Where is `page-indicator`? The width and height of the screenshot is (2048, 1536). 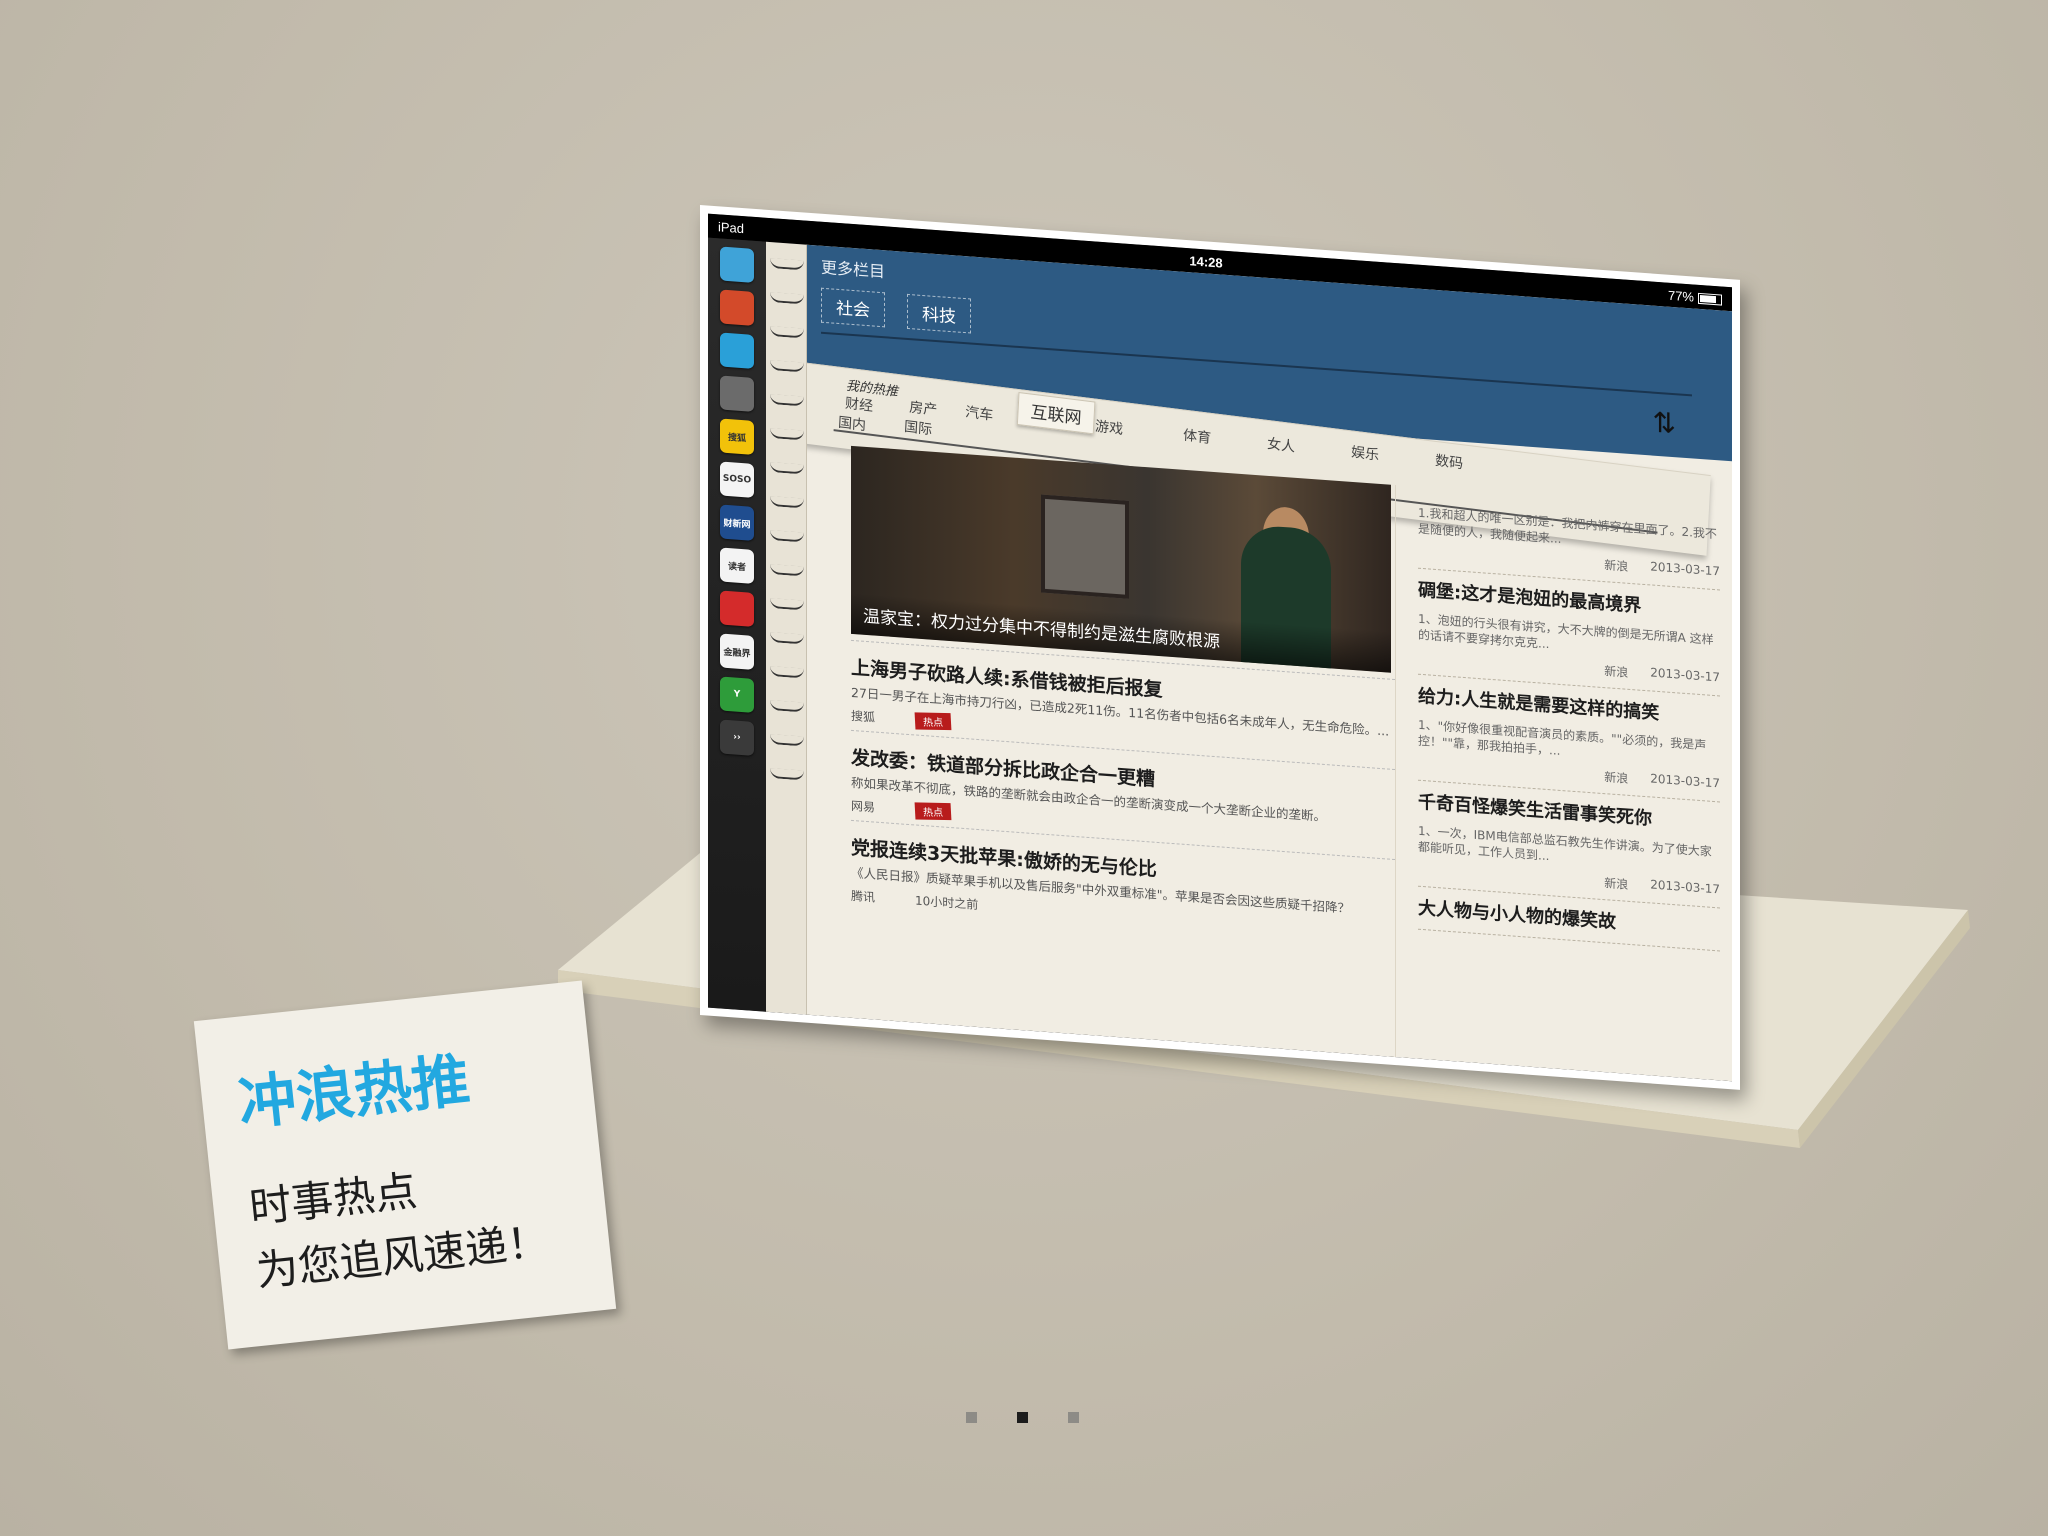 page-indicator is located at coordinates (1022, 1417).